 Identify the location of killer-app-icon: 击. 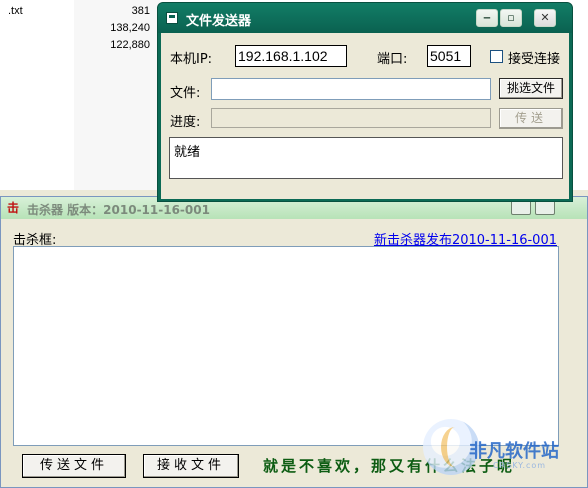
(13, 208).